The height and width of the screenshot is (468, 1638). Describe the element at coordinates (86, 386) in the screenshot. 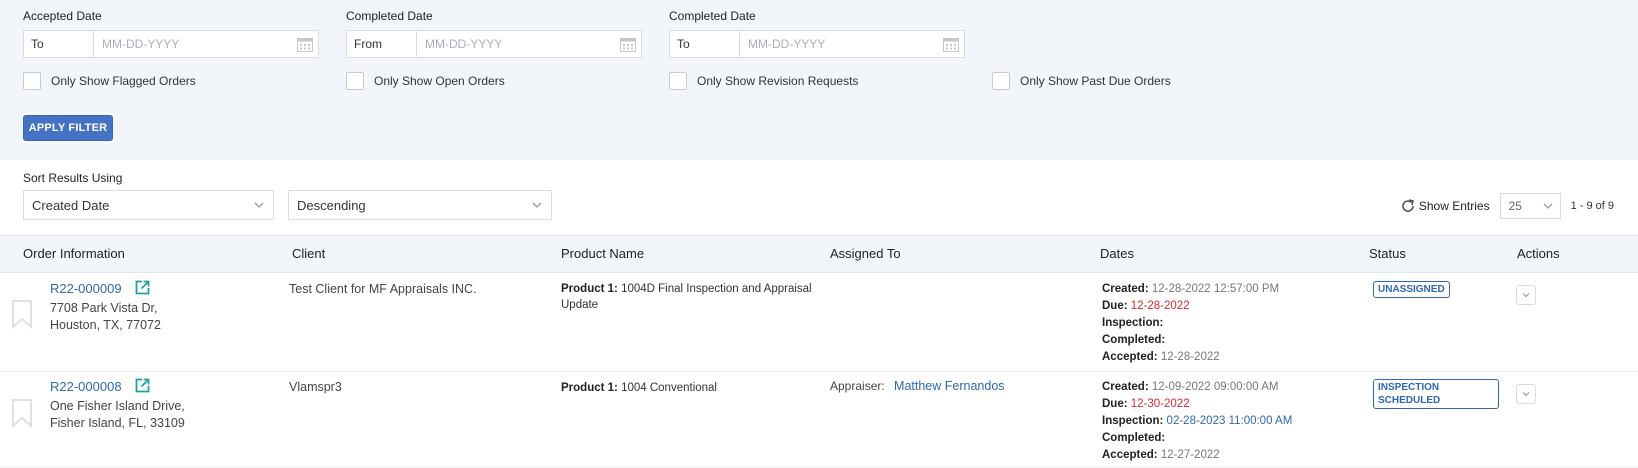

I see `order-id-link: R22-000008` at that location.